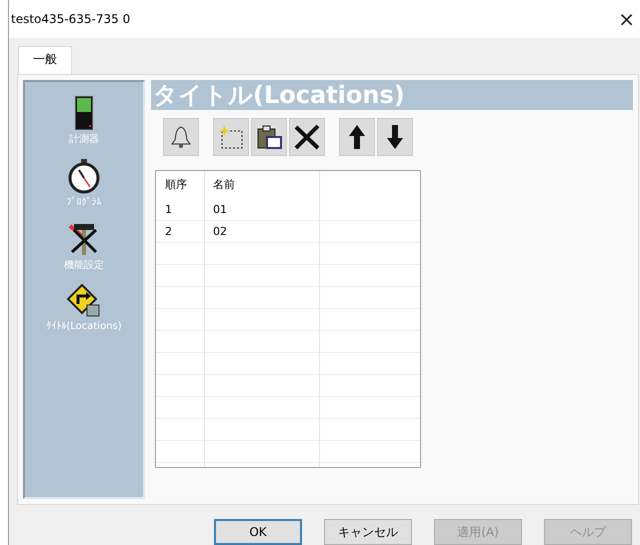  What do you see at coordinates (168, 210) in the screenshot?
I see `table-cell-text: 1` at bounding box center [168, 210].